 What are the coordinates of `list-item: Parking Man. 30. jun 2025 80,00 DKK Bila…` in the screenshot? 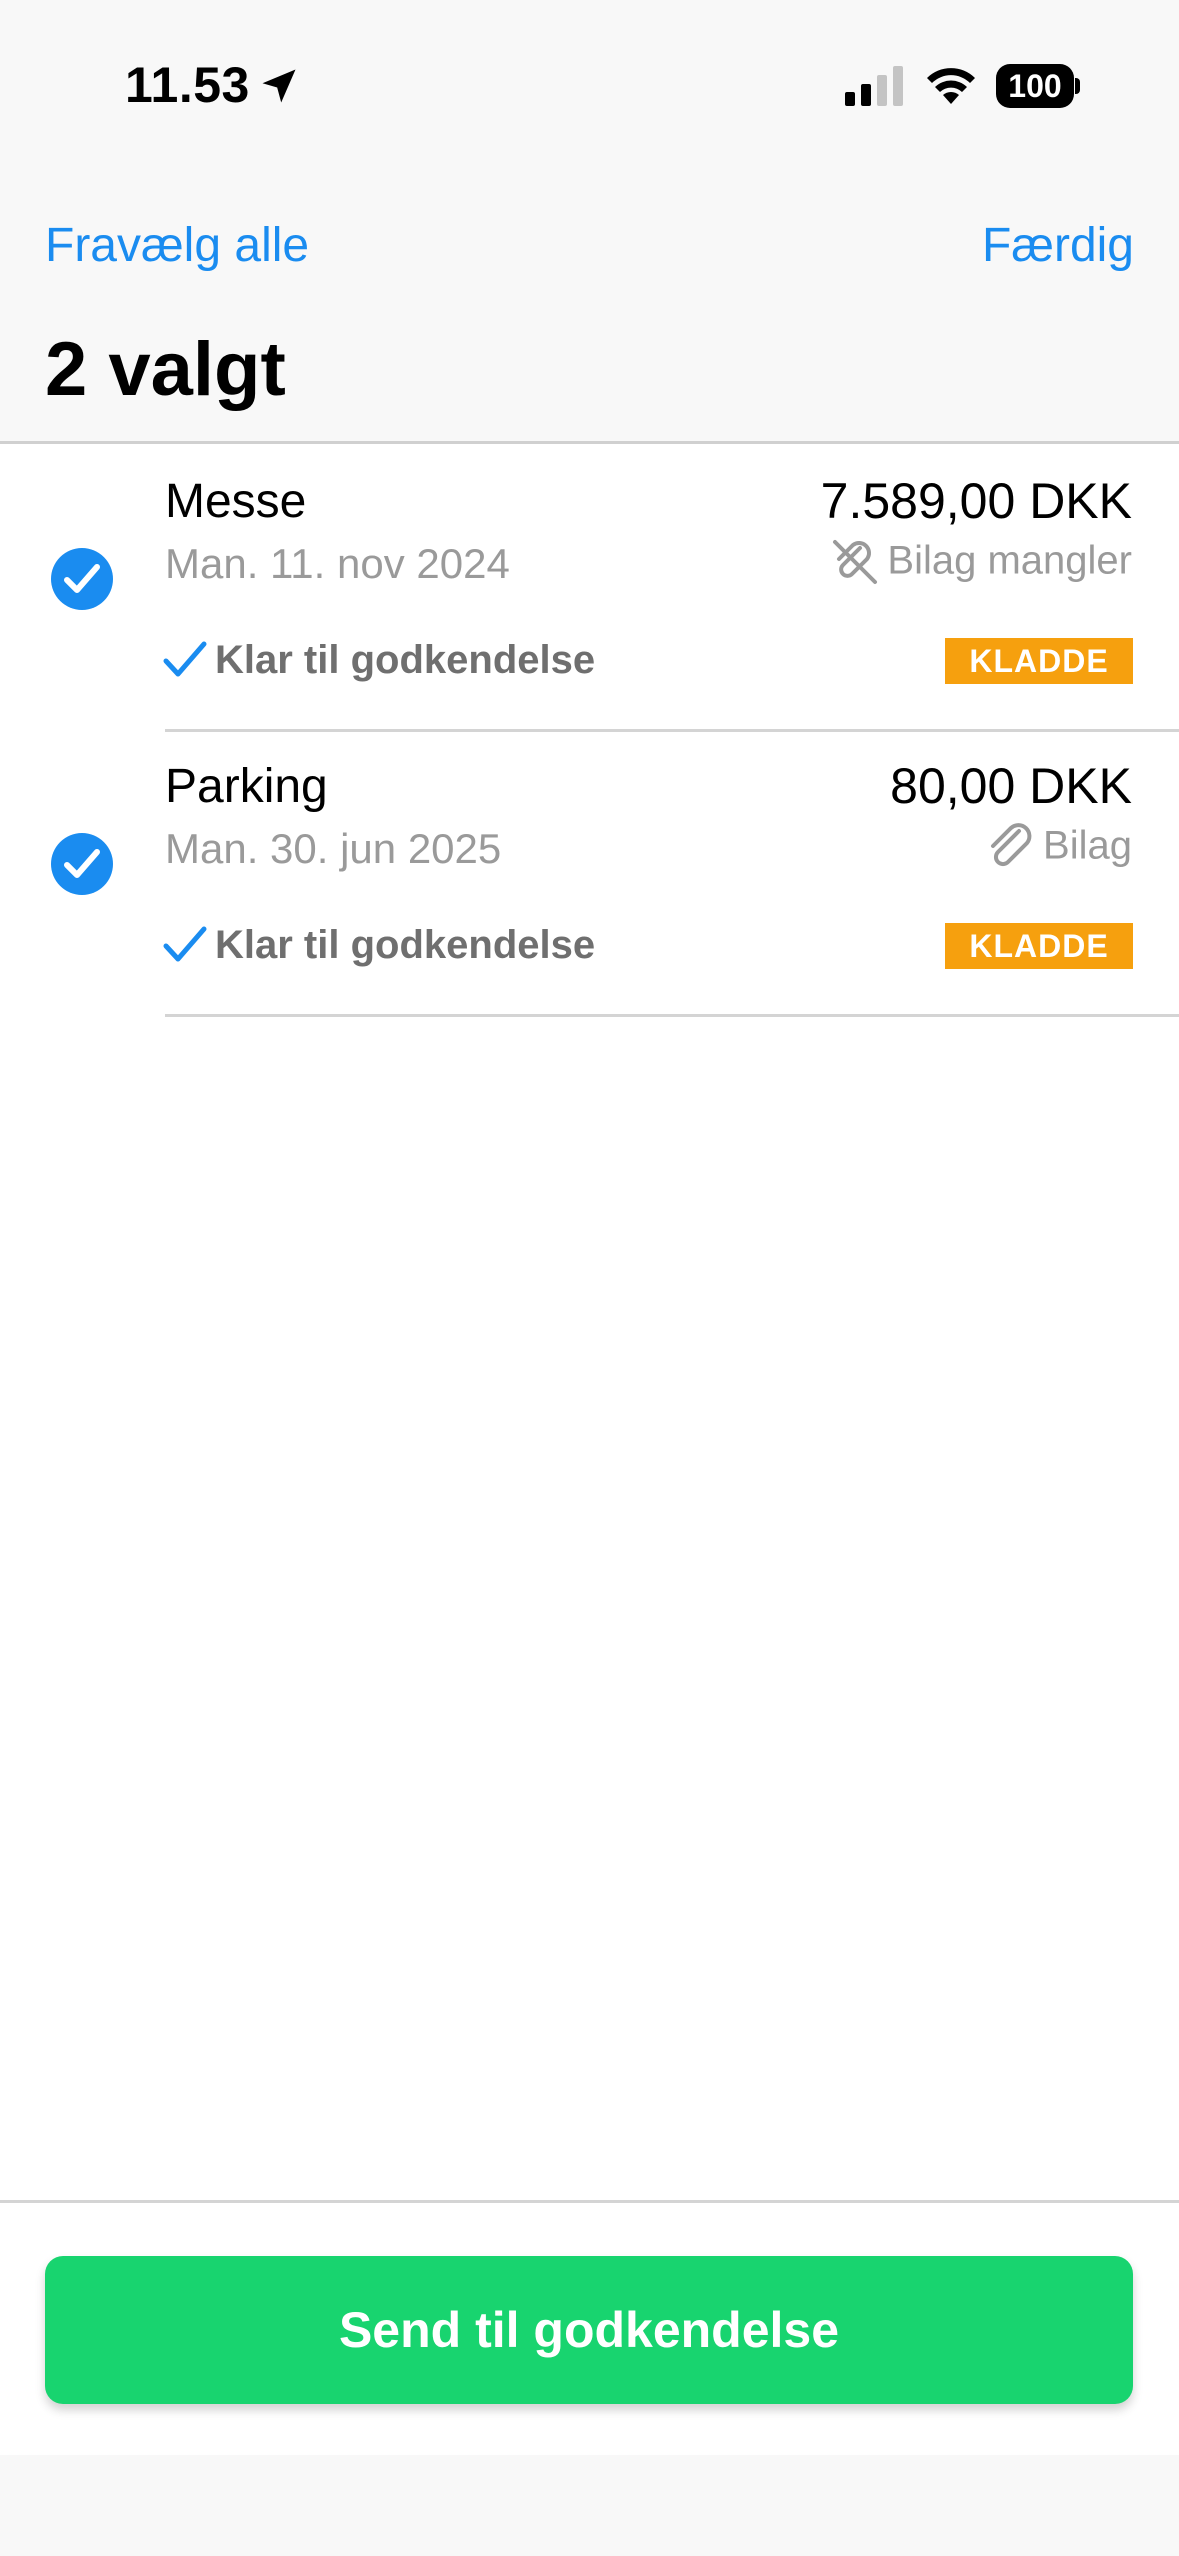 It's located at (589, 873).